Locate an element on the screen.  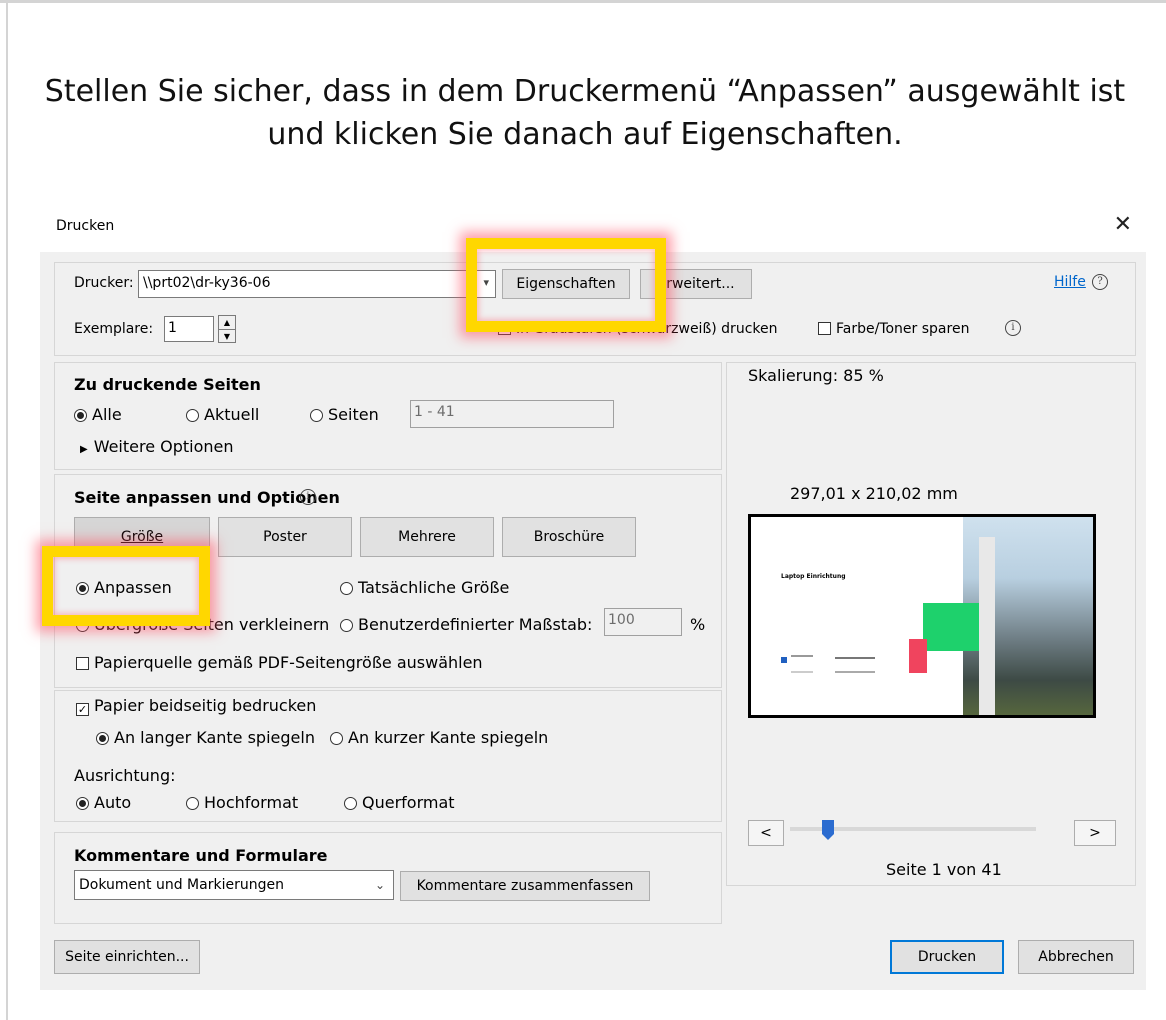
help-link: Hilfe is located at coordinates (1070, 282).